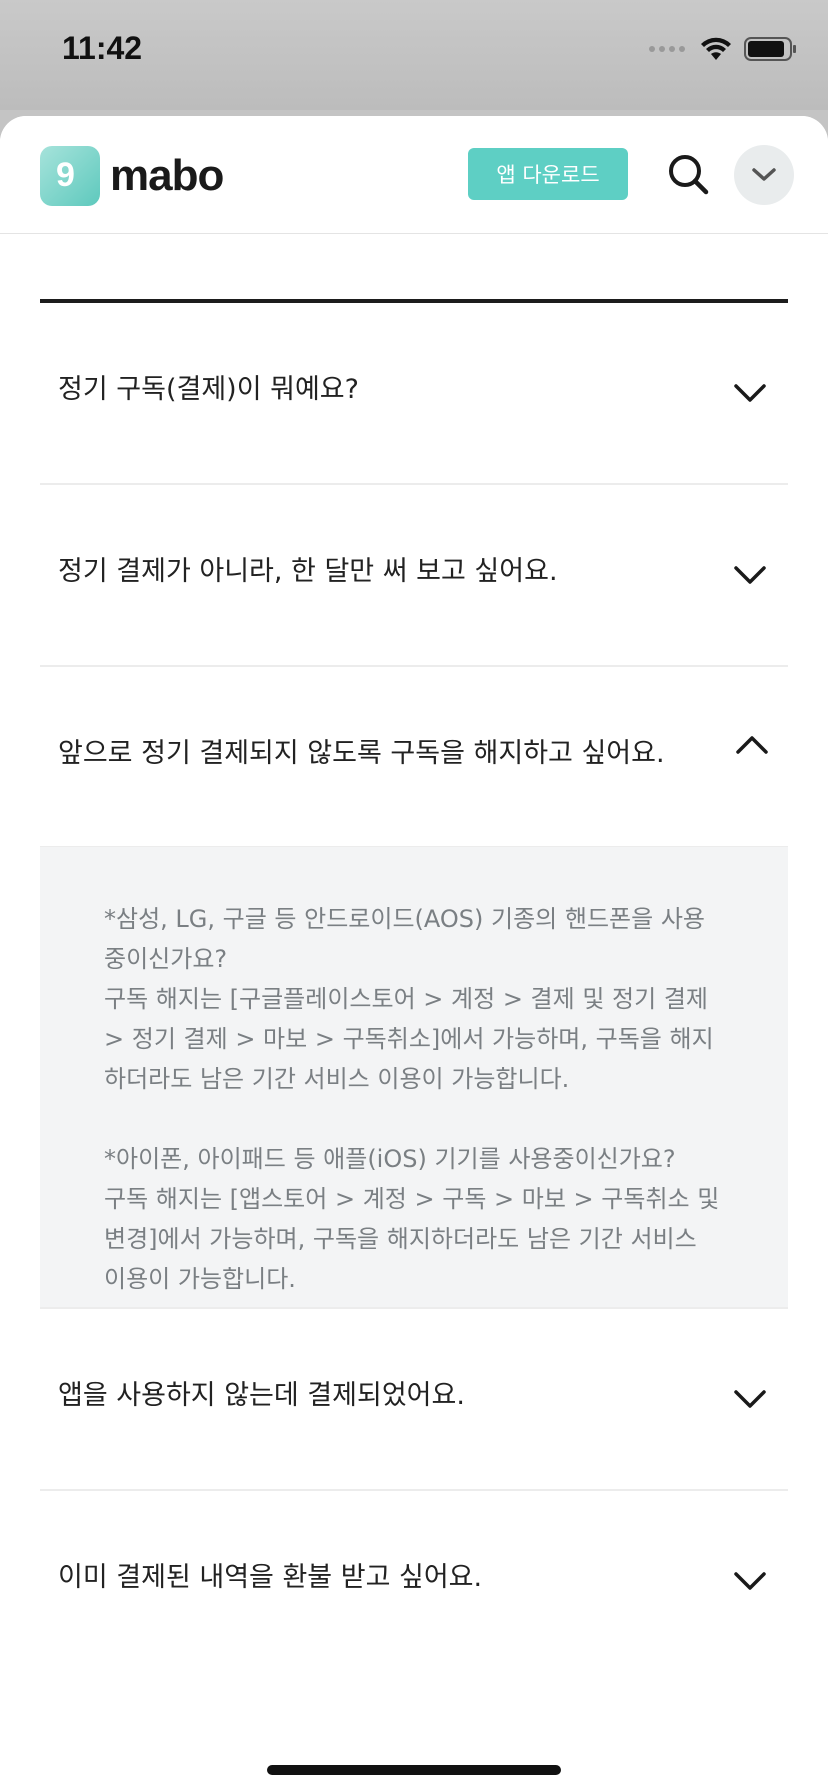 This screenshot has height=1792, width=828. What do you see at coordinates (752, 745) in the screenshot?
I see `chevron-up-icon` at bounding box center [752, 745].